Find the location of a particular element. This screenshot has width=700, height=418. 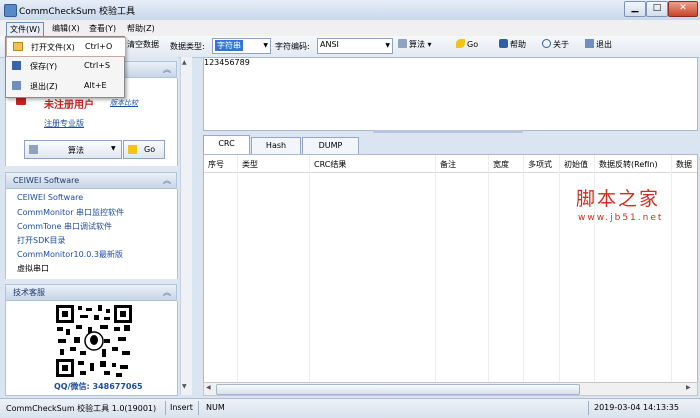

col-note: 备注 is located at coordinates (448, 164).